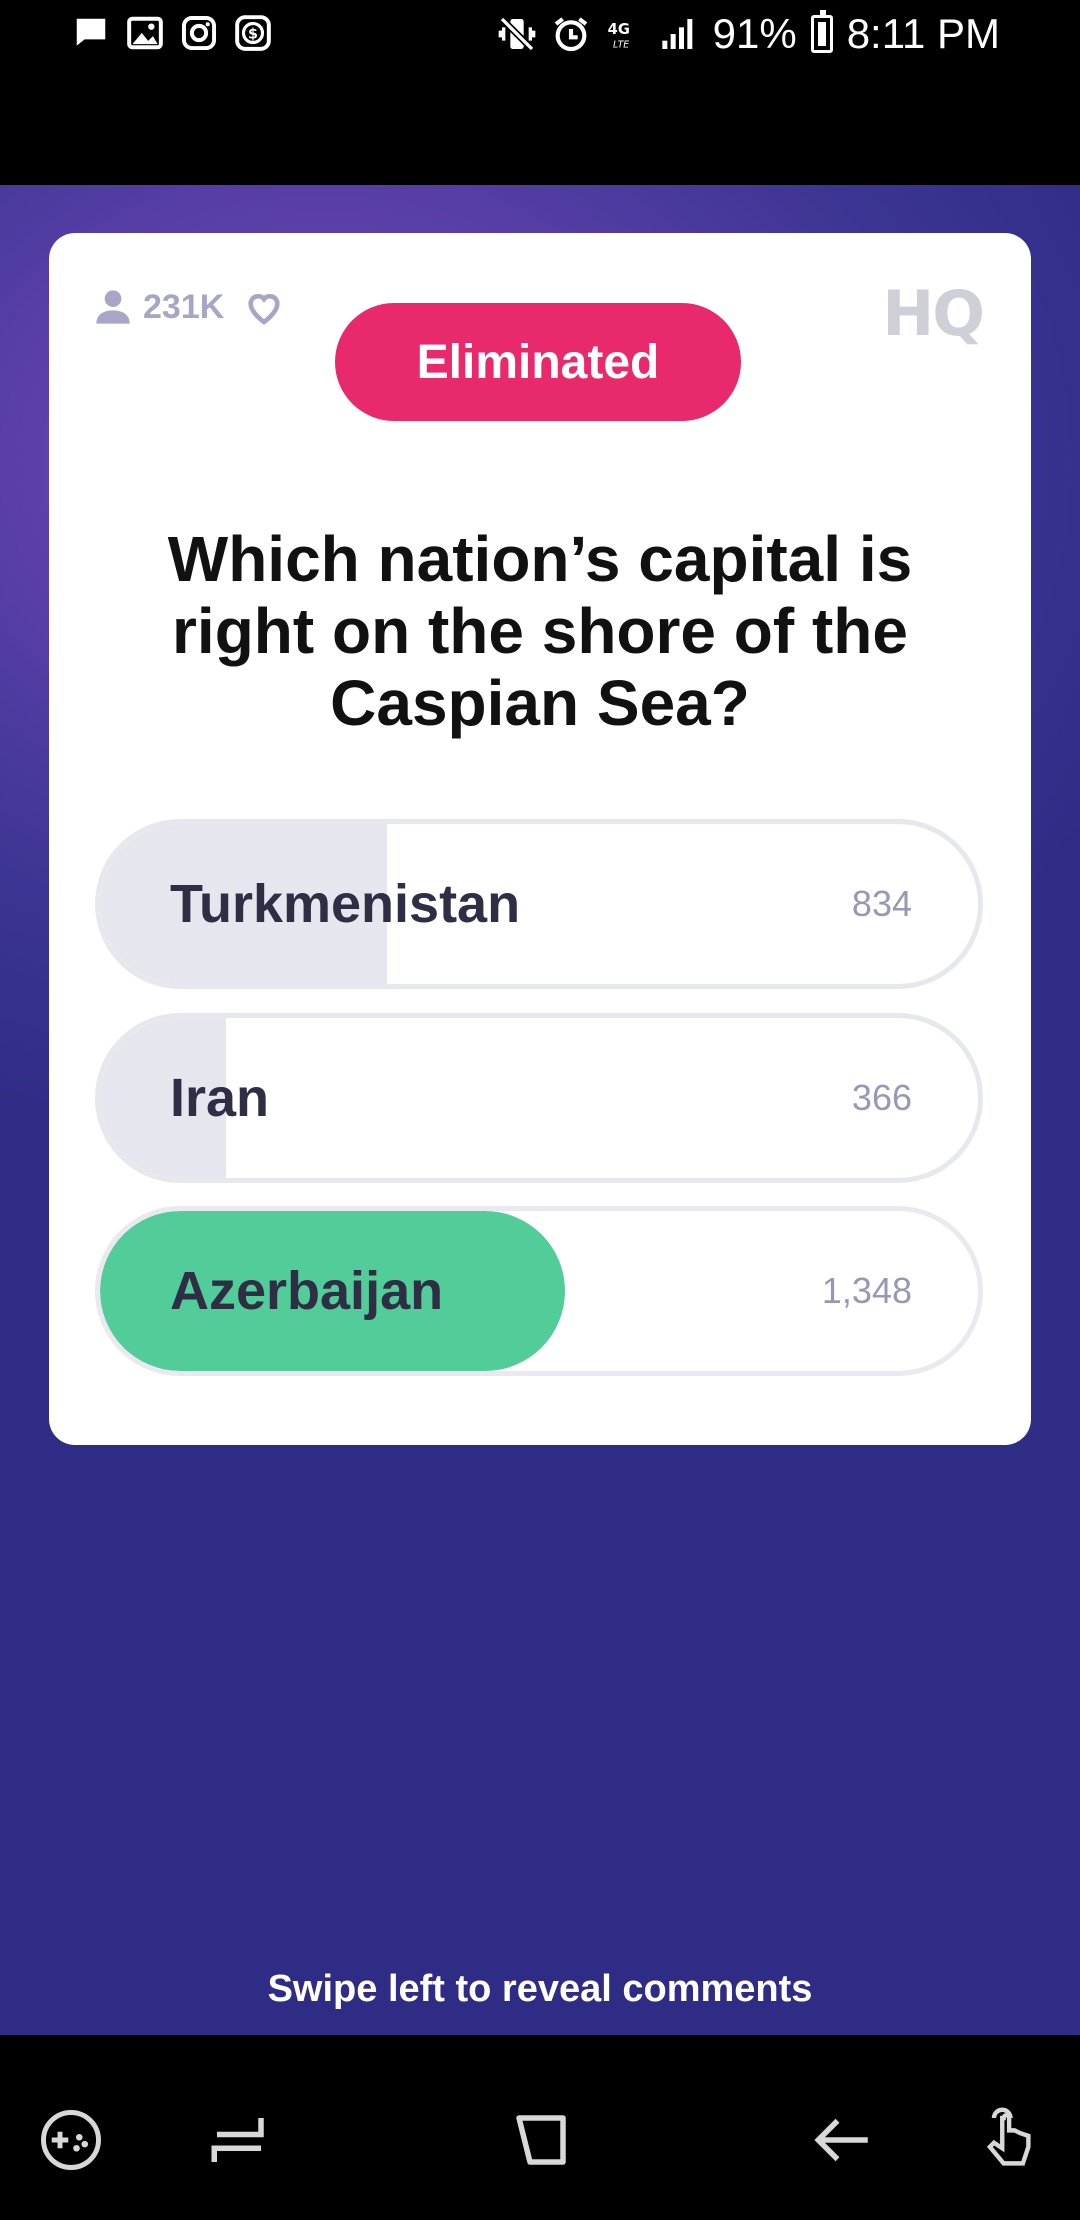  I want to click on image-icon, so click(145, 33).